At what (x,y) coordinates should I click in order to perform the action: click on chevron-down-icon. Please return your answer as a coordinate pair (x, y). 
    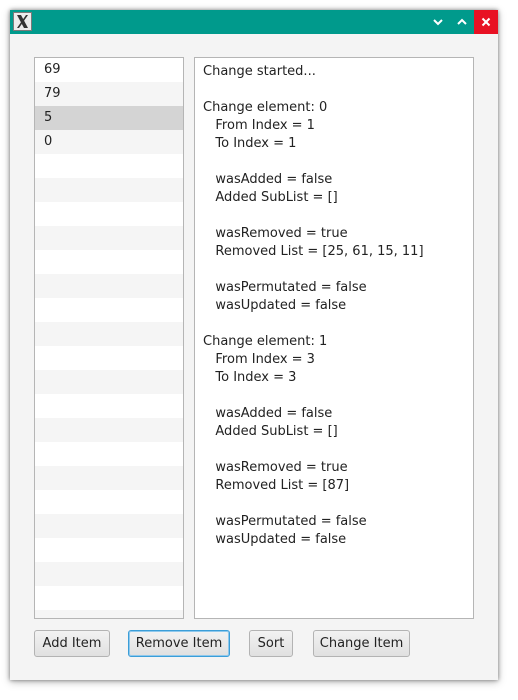
    Looking at the image, I should click on (438, 22).